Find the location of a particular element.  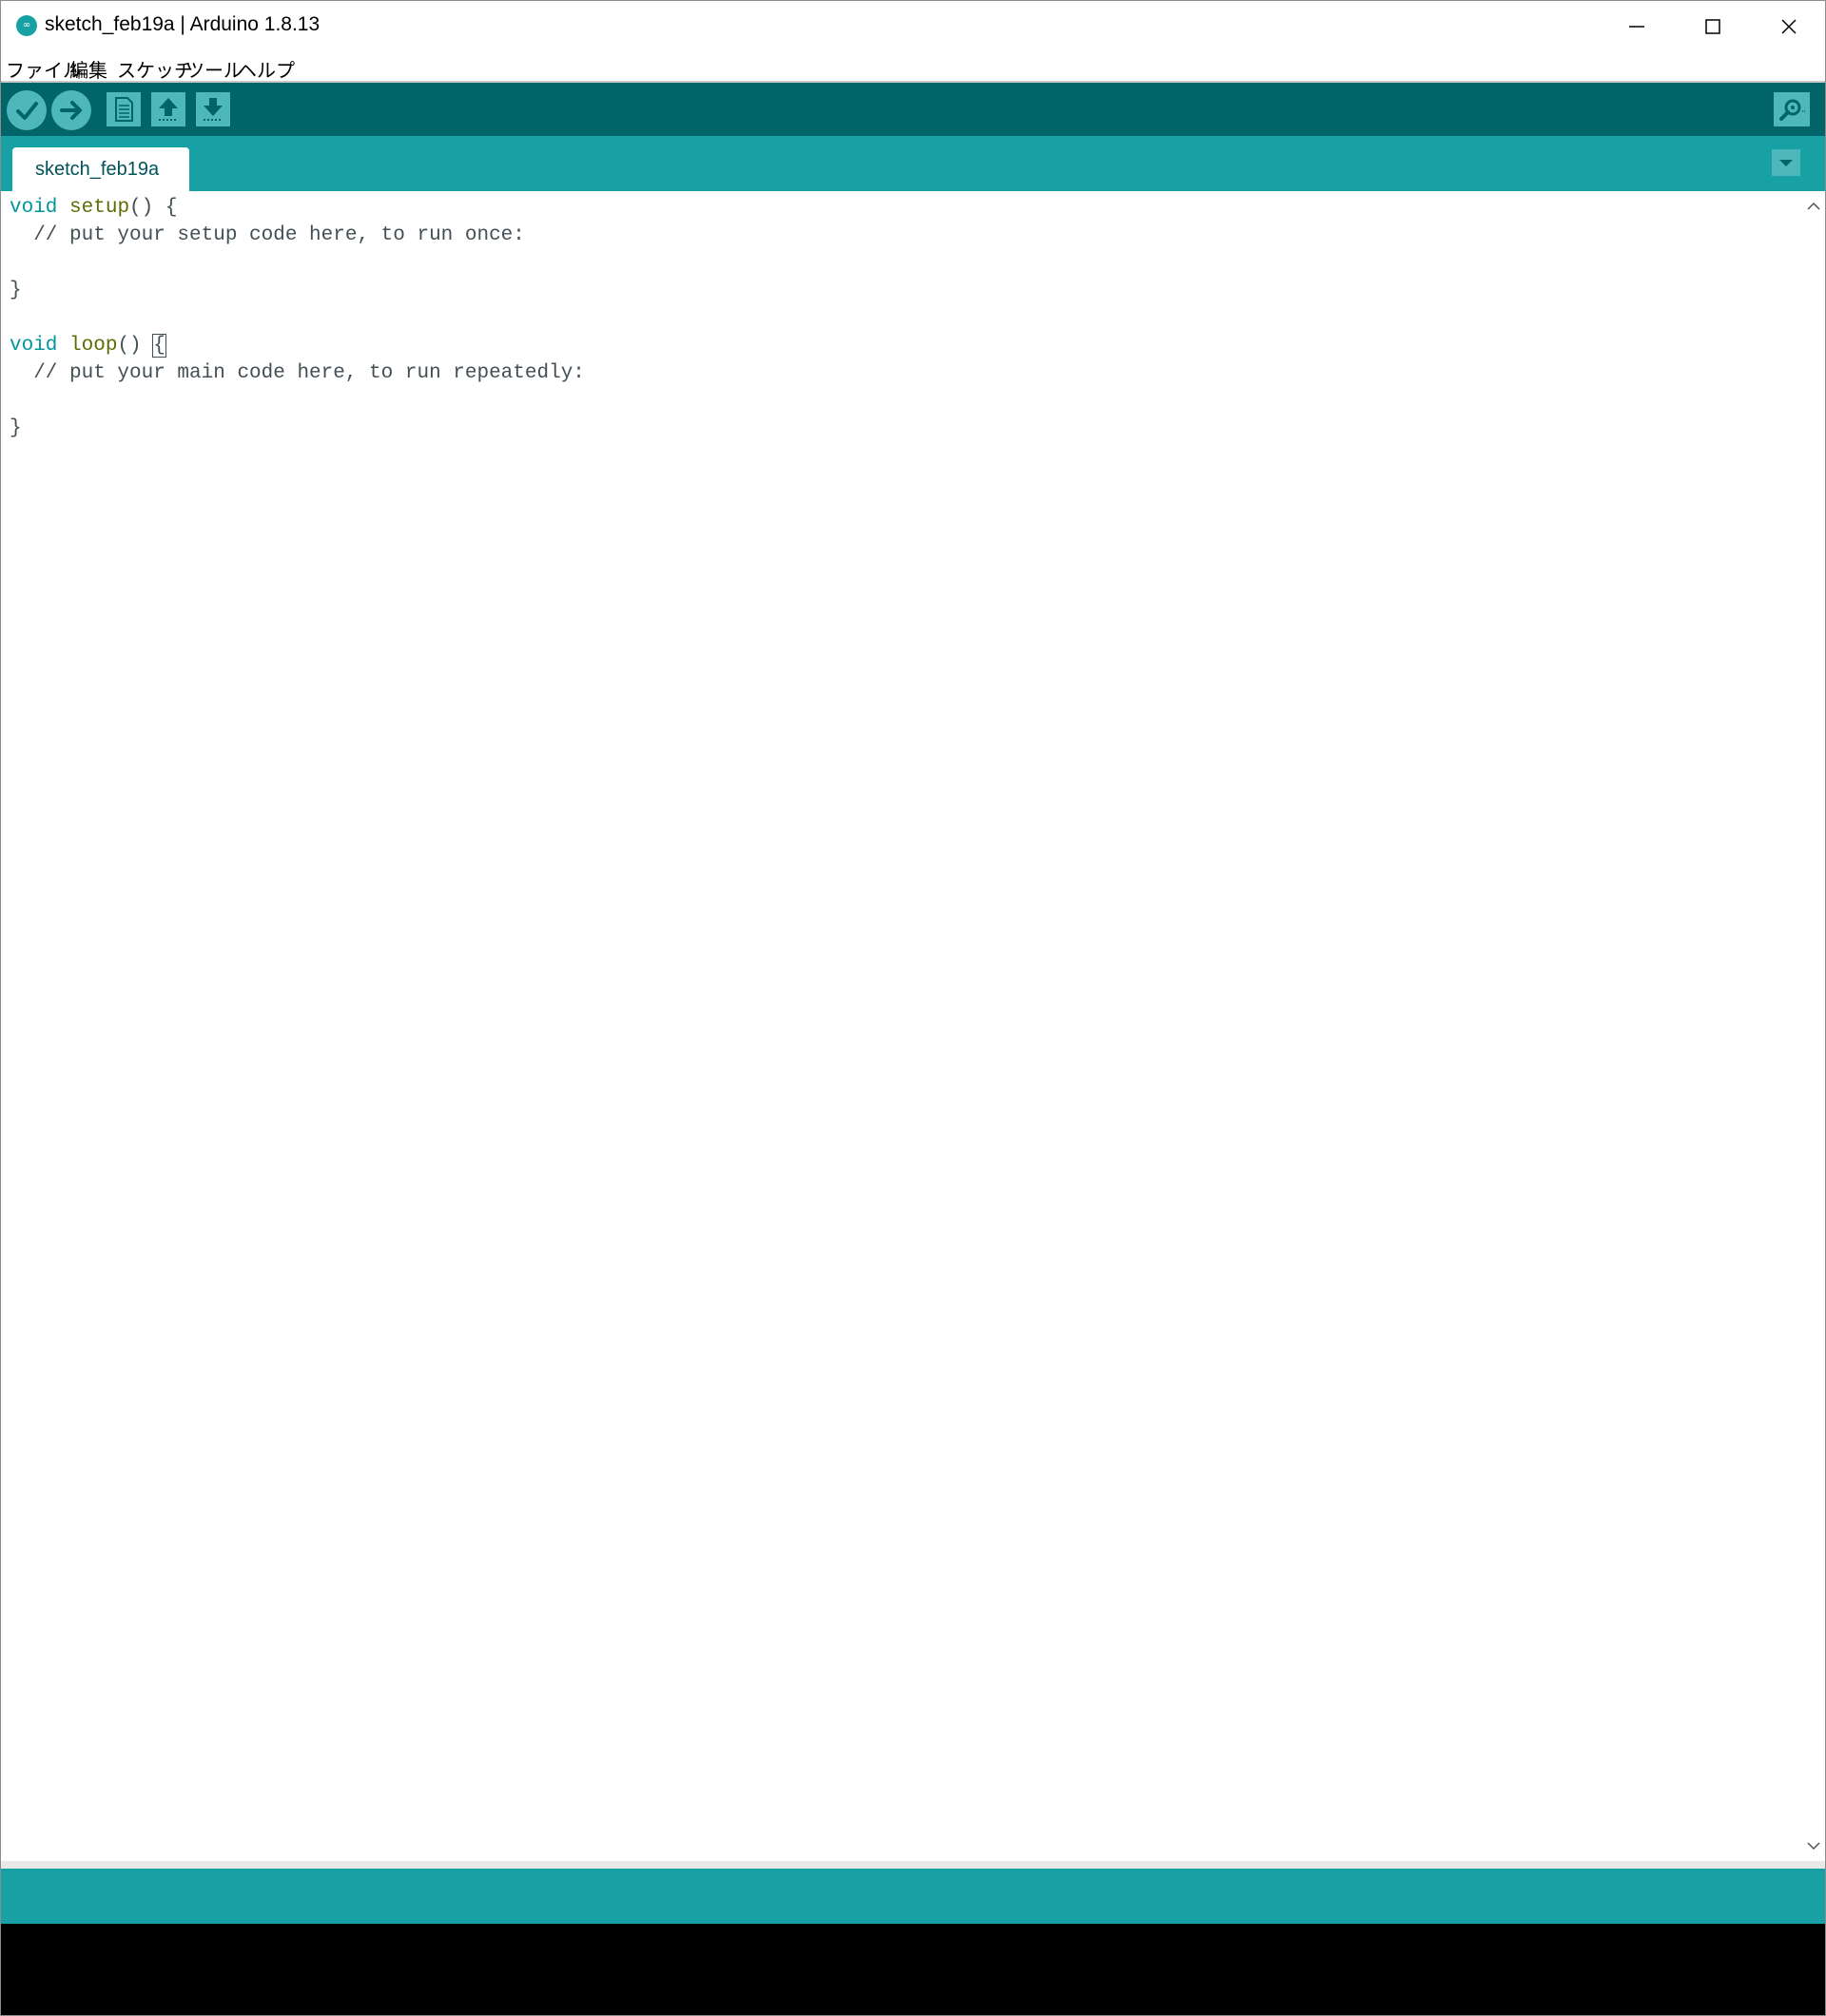

chevron-up-icon is located at coordinates (1814, 206).